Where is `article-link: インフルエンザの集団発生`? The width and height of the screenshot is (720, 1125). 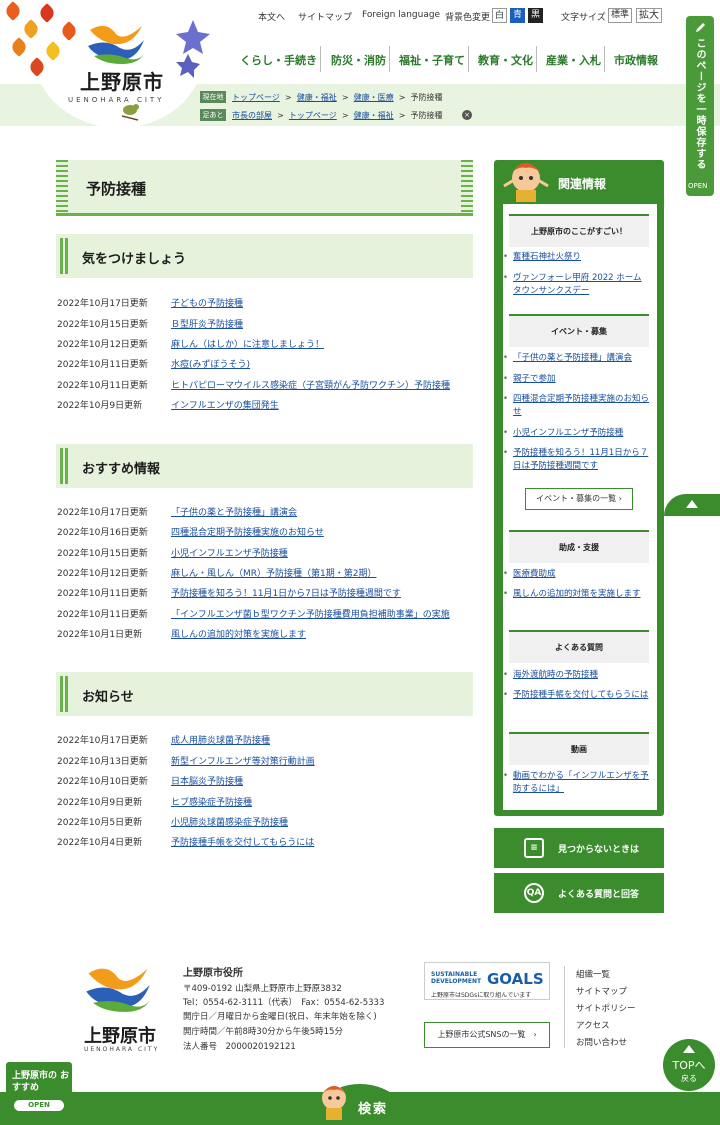 article-link: インフルエンザの集団発生 is located at coordinates (225, 404).